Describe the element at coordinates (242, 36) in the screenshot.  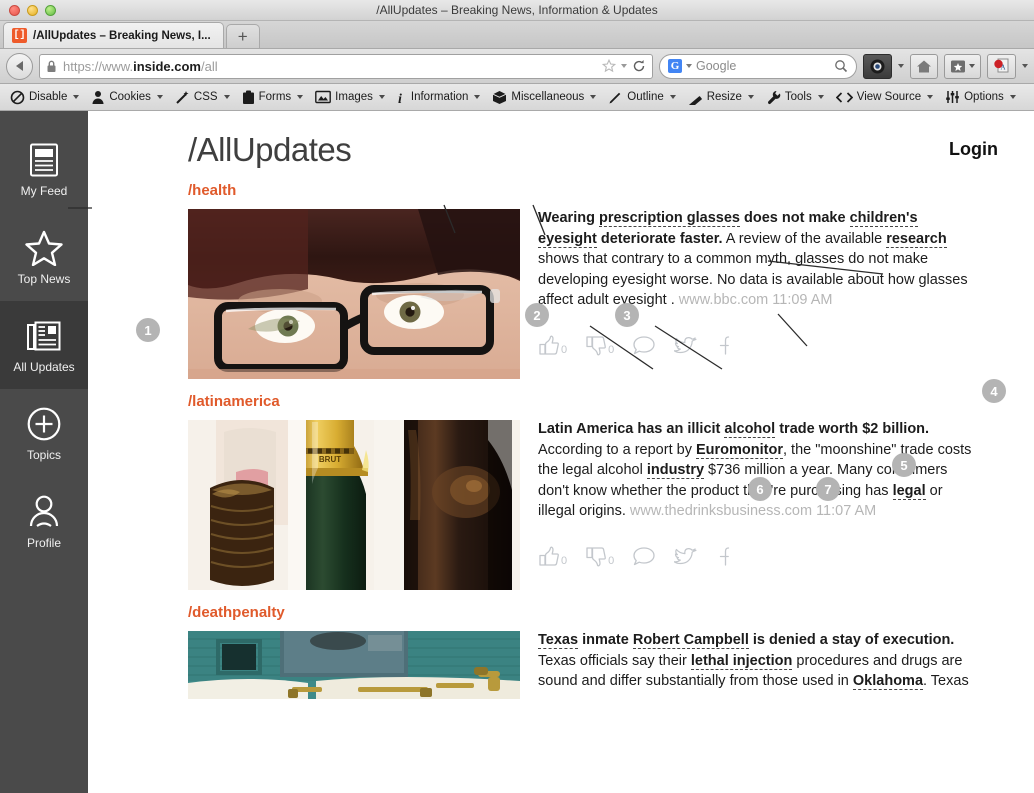
I see `new-tab-button: +` at that location.